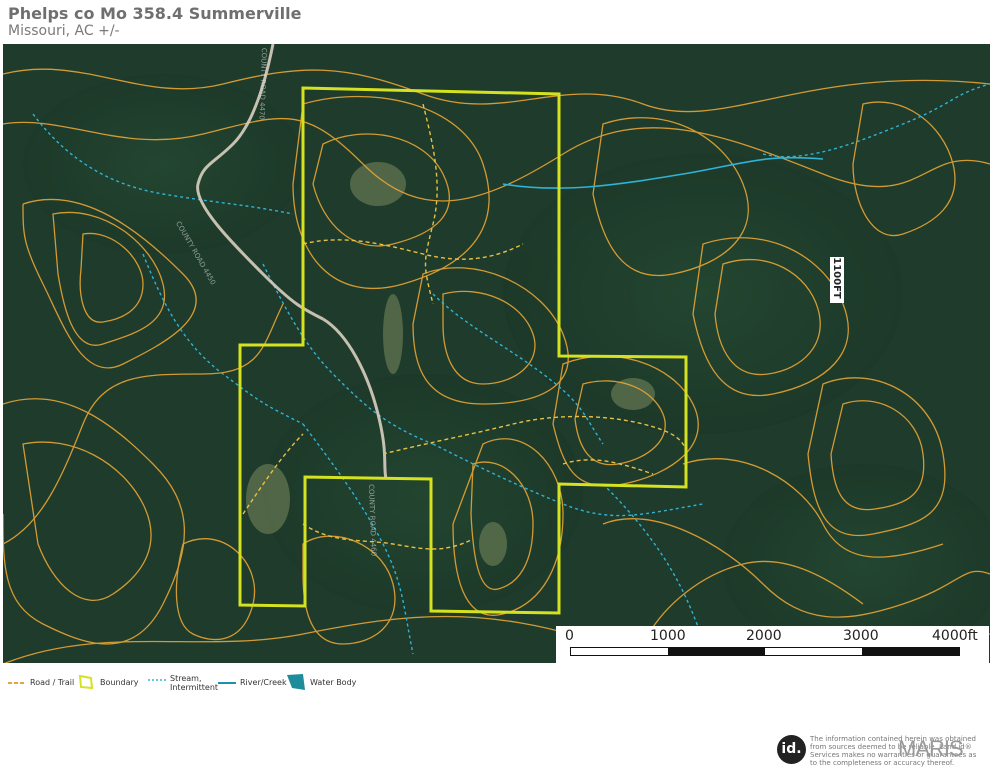  Describe the element at coordinates (955, 636) in the screenshot. I see `scale-label-4000: 4000ft` at that location.